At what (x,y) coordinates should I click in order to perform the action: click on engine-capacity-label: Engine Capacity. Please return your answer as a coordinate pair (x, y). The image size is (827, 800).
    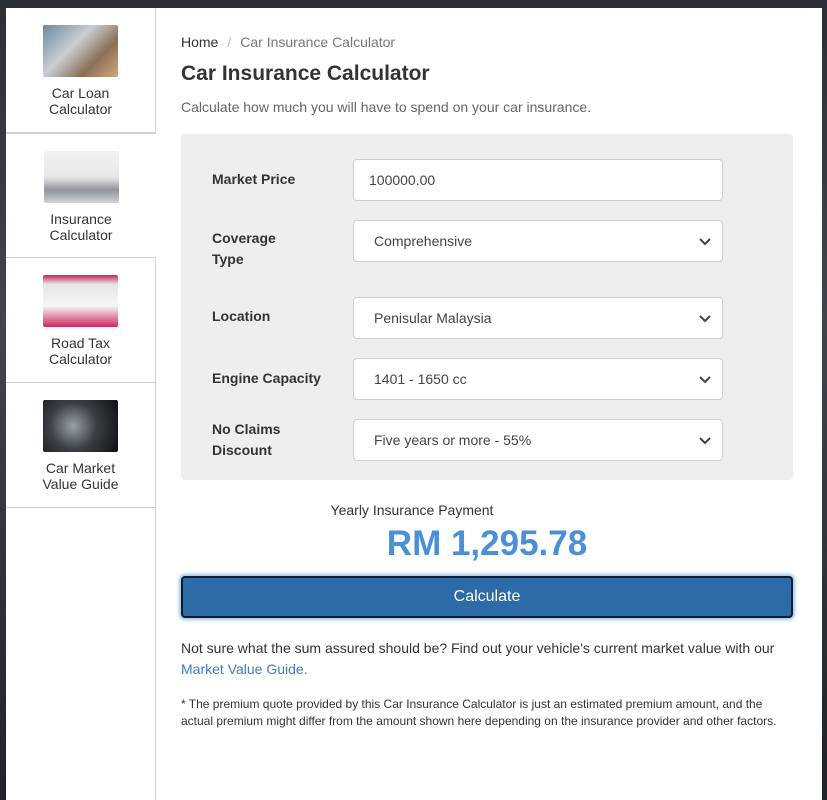
    Looking at the image, I should click on (266, 378).